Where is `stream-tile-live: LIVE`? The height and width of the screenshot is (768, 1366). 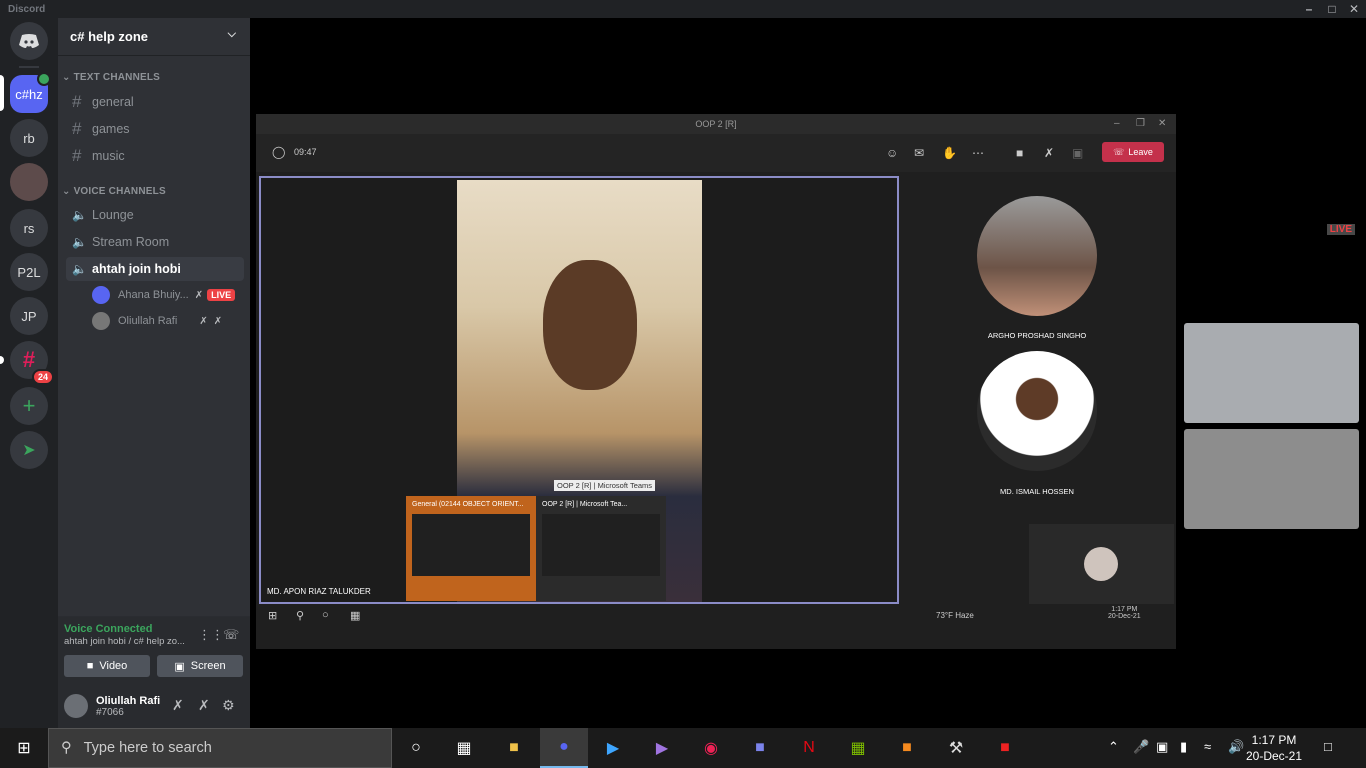
stream-tile-live: LIVE is located at coordinates (1271, 268).